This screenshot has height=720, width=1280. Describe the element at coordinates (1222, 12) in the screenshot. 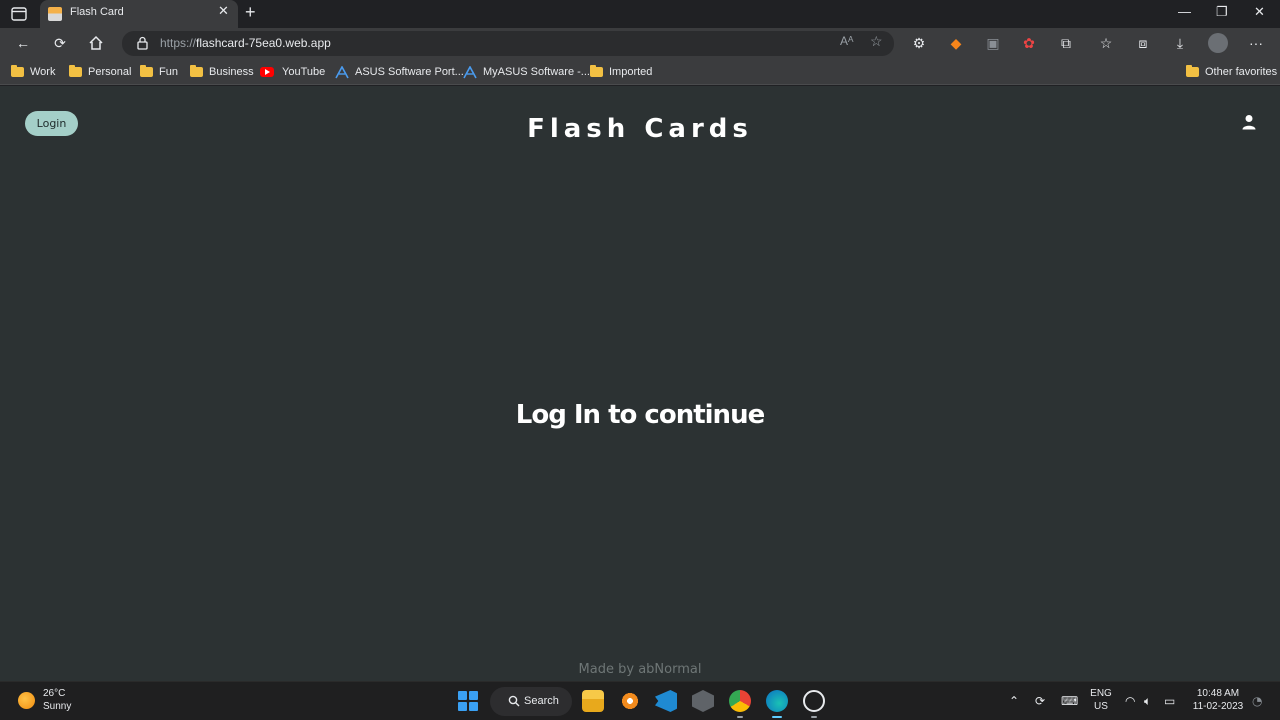

I see `restore-icon: ❐` at that location.